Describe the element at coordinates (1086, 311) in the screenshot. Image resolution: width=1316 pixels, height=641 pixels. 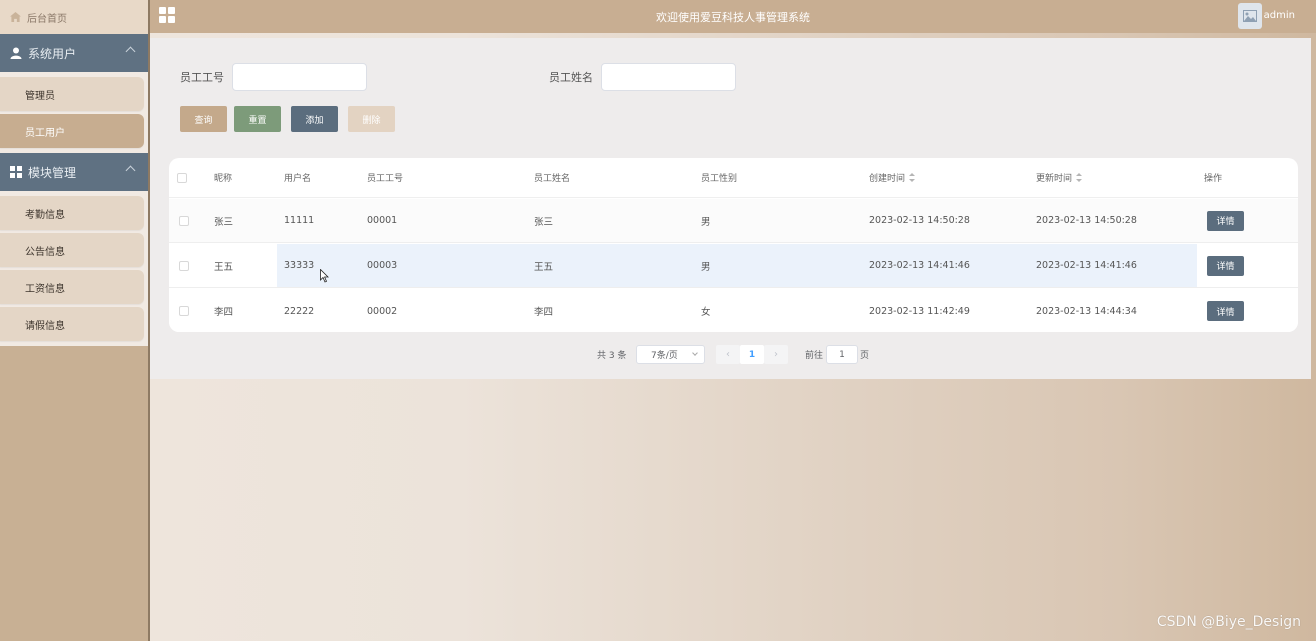
I see `cell-updated: 2023-02-13 14:44:34` at that location.